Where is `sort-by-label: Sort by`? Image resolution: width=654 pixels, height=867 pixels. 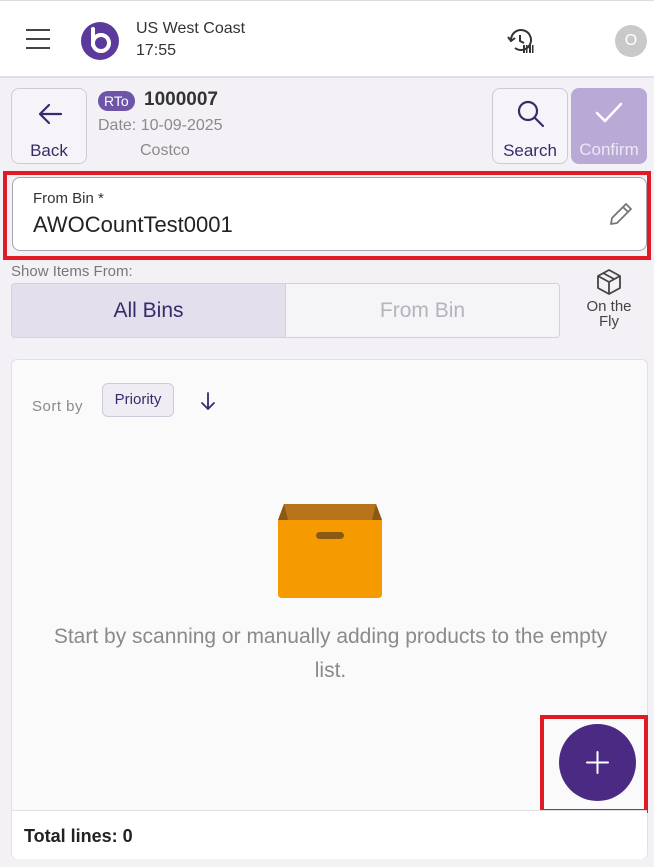 sort-by-label: Sort by is located at coordinates (58, 406).